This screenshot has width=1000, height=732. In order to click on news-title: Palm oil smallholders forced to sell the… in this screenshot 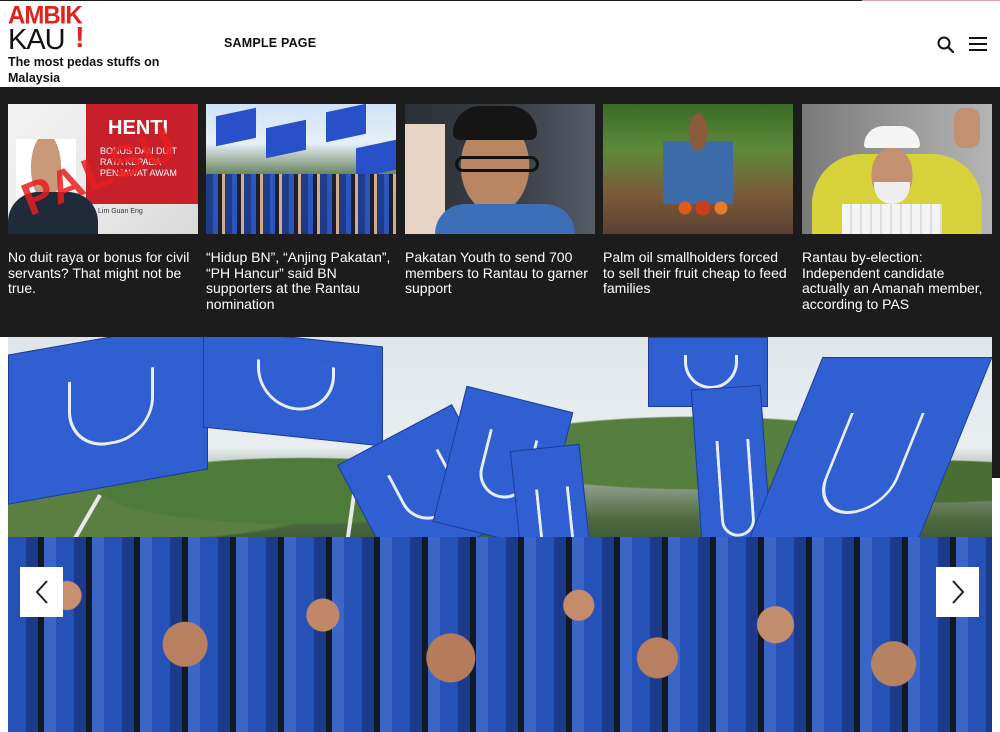, I will do `click(698, 273)`.